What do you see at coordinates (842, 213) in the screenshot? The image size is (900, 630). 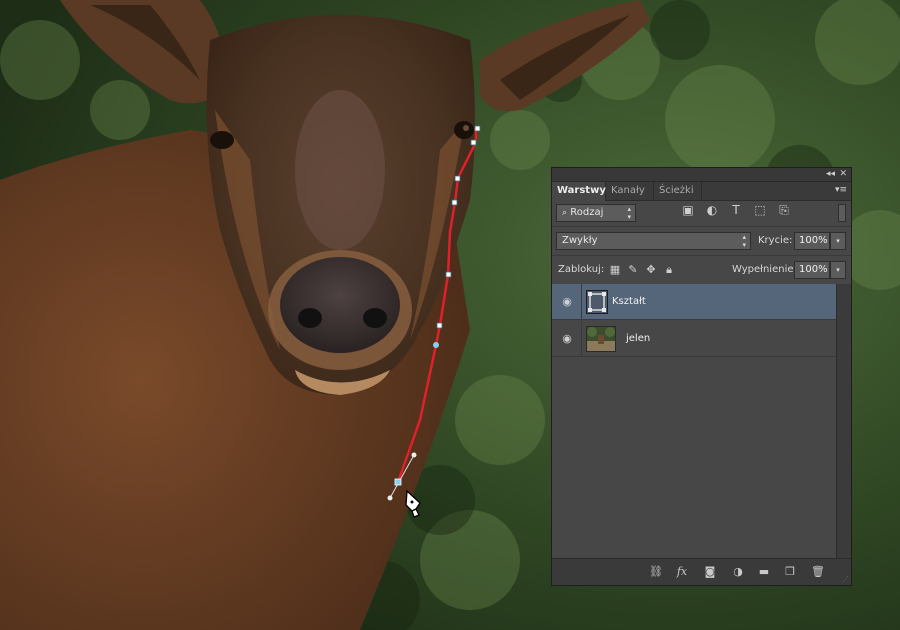 I see `filter-toggle` at bounding box center [842, 213].